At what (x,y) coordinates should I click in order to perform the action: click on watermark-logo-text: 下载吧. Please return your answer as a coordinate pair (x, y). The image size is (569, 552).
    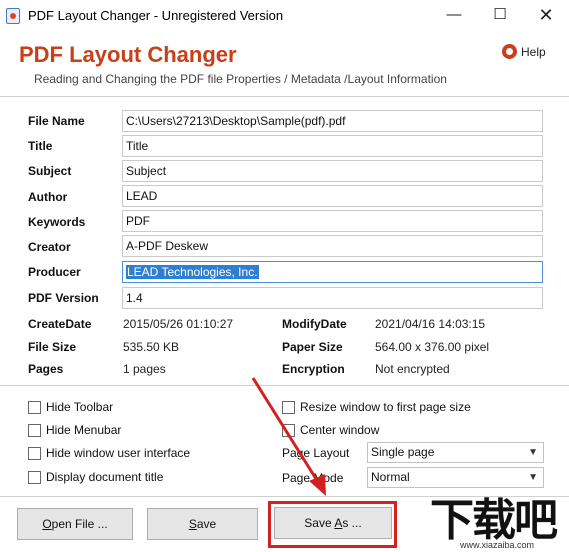
    Looking at the image, I should click on (494, 520).